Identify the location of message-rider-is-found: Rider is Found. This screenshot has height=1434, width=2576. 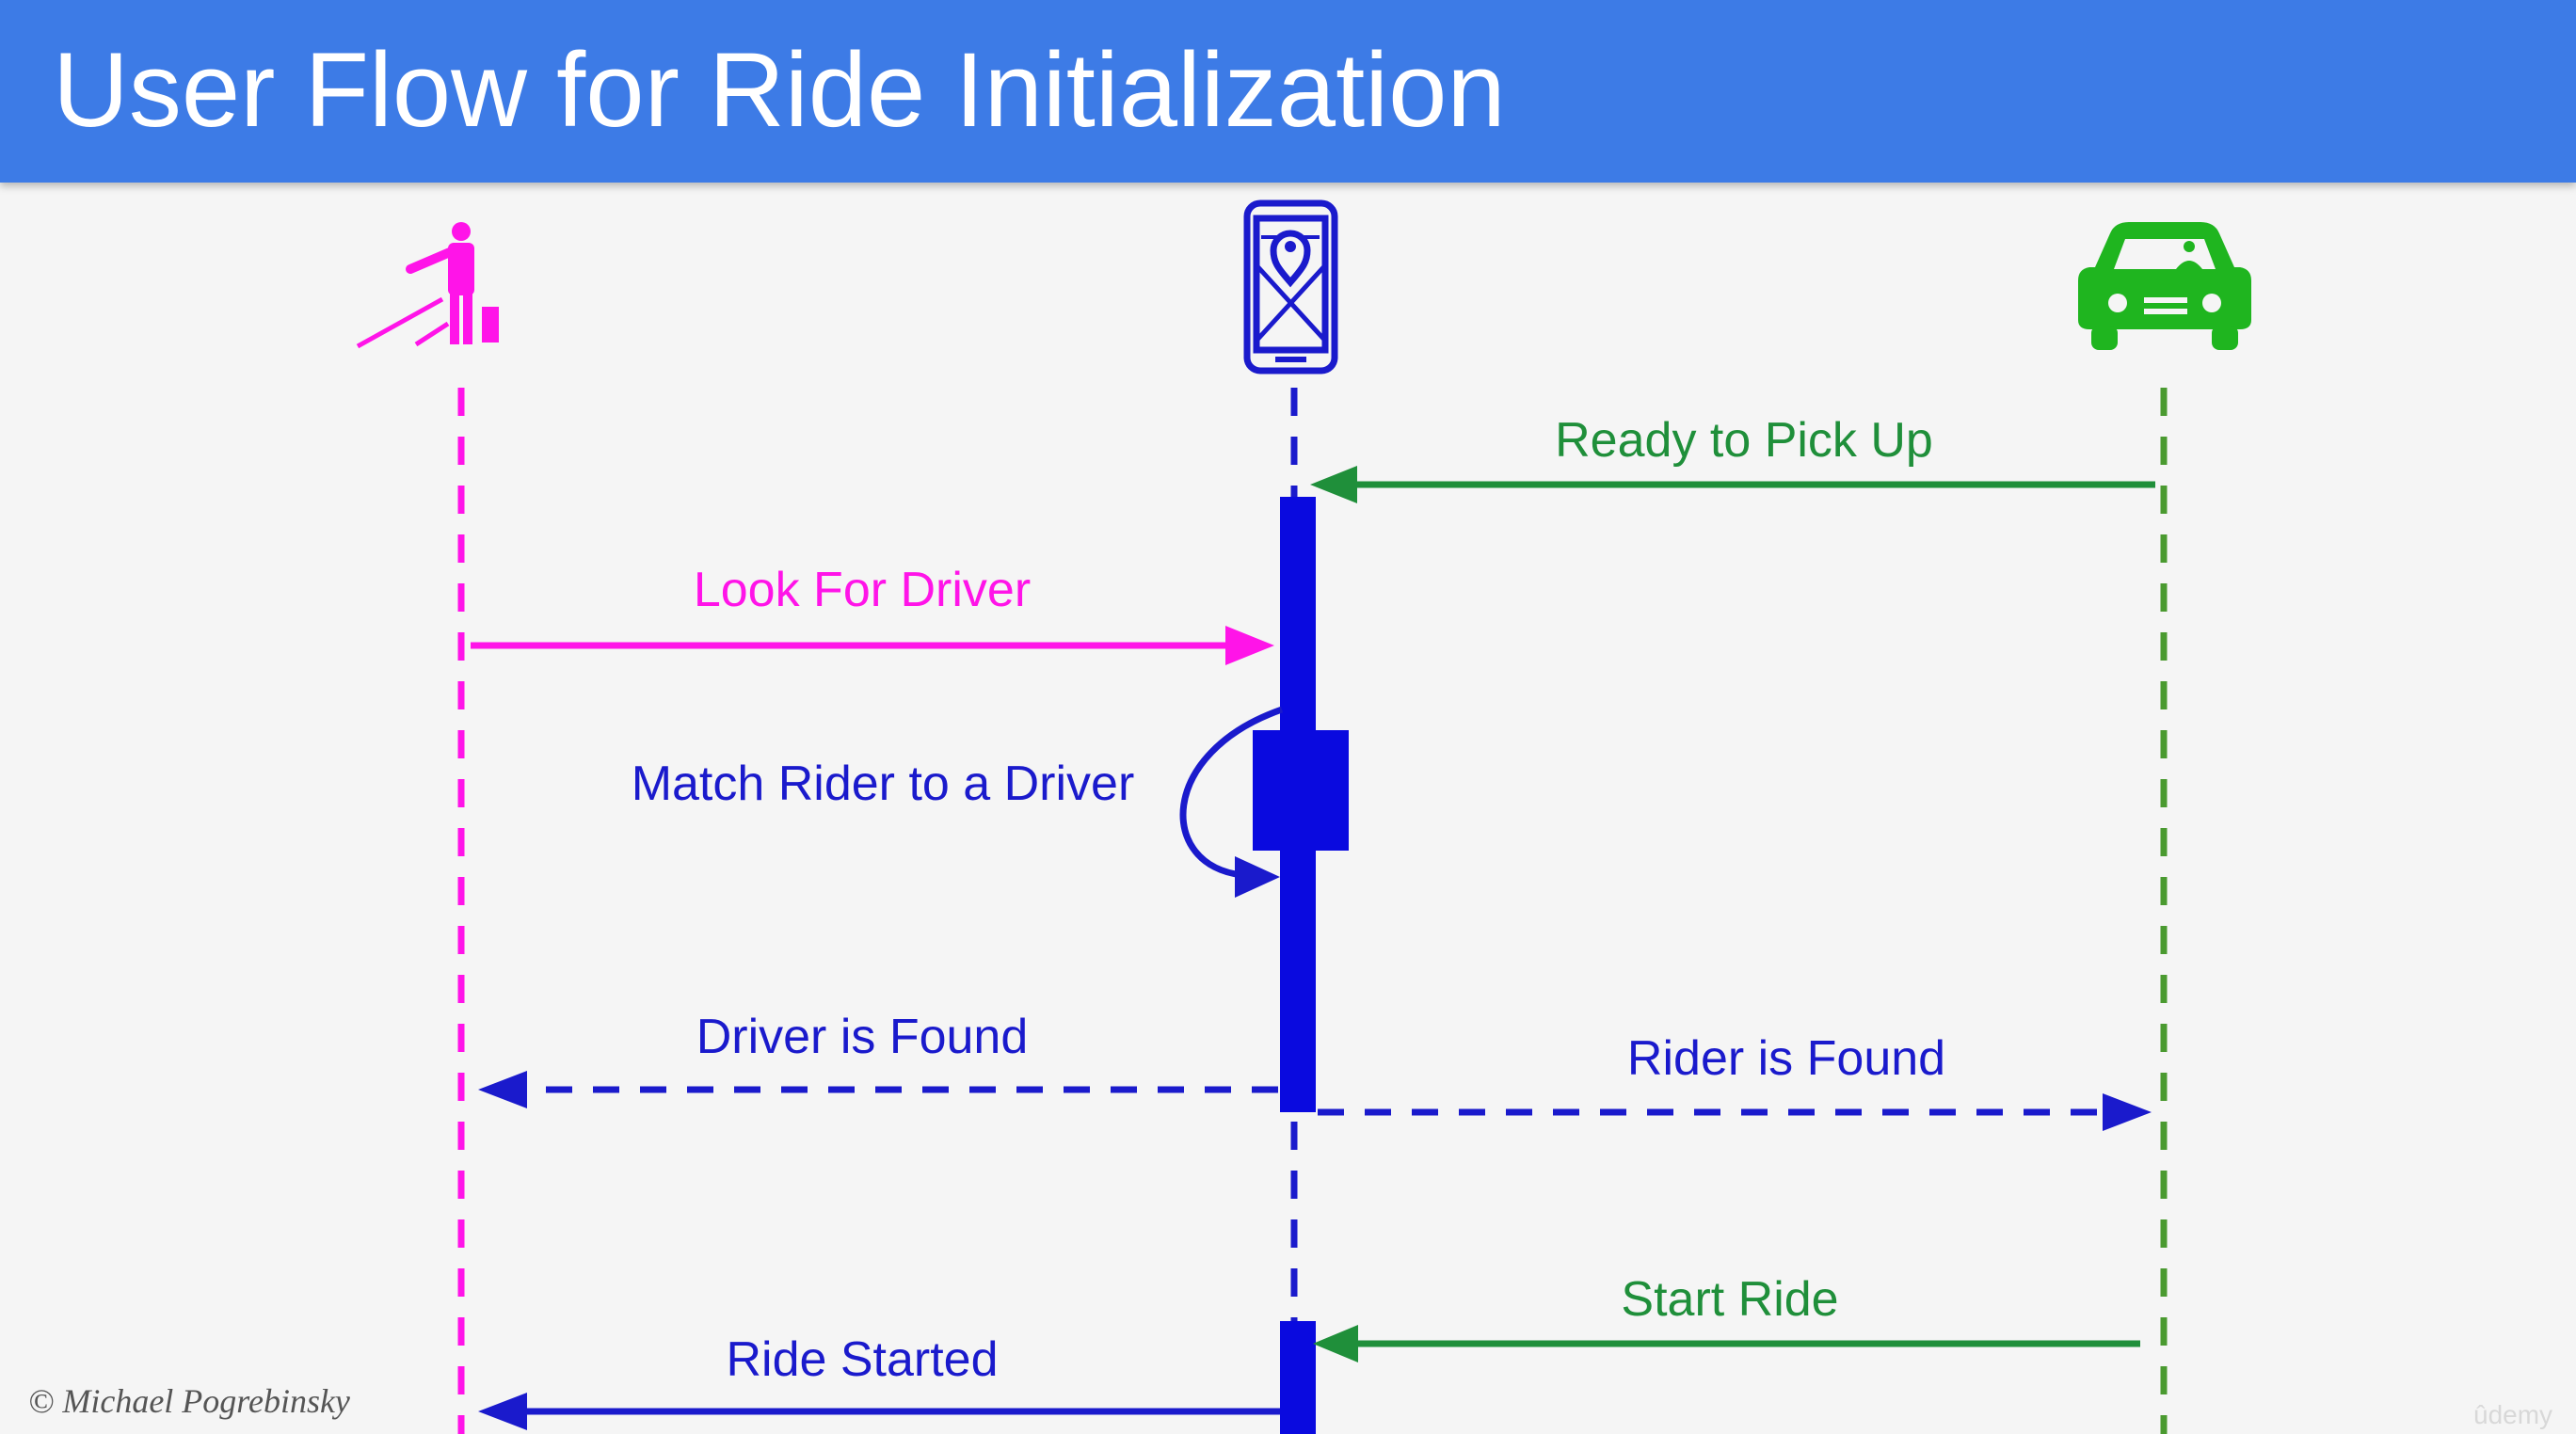
(1735, 1081).